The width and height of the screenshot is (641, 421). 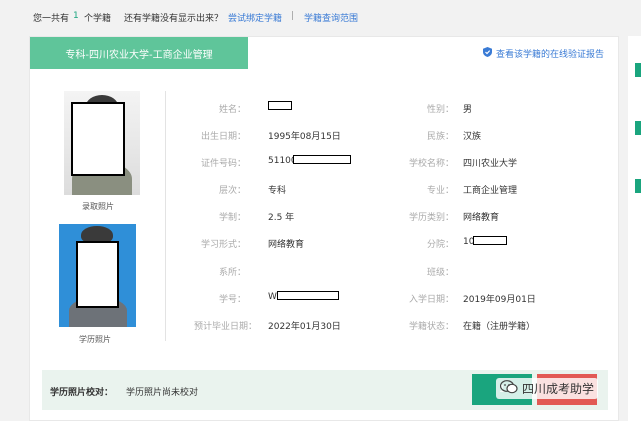 What do you see at coordinates (272, 297) in the screenshot?
I see `student-id-value: W` at bounding box center [272, 297].